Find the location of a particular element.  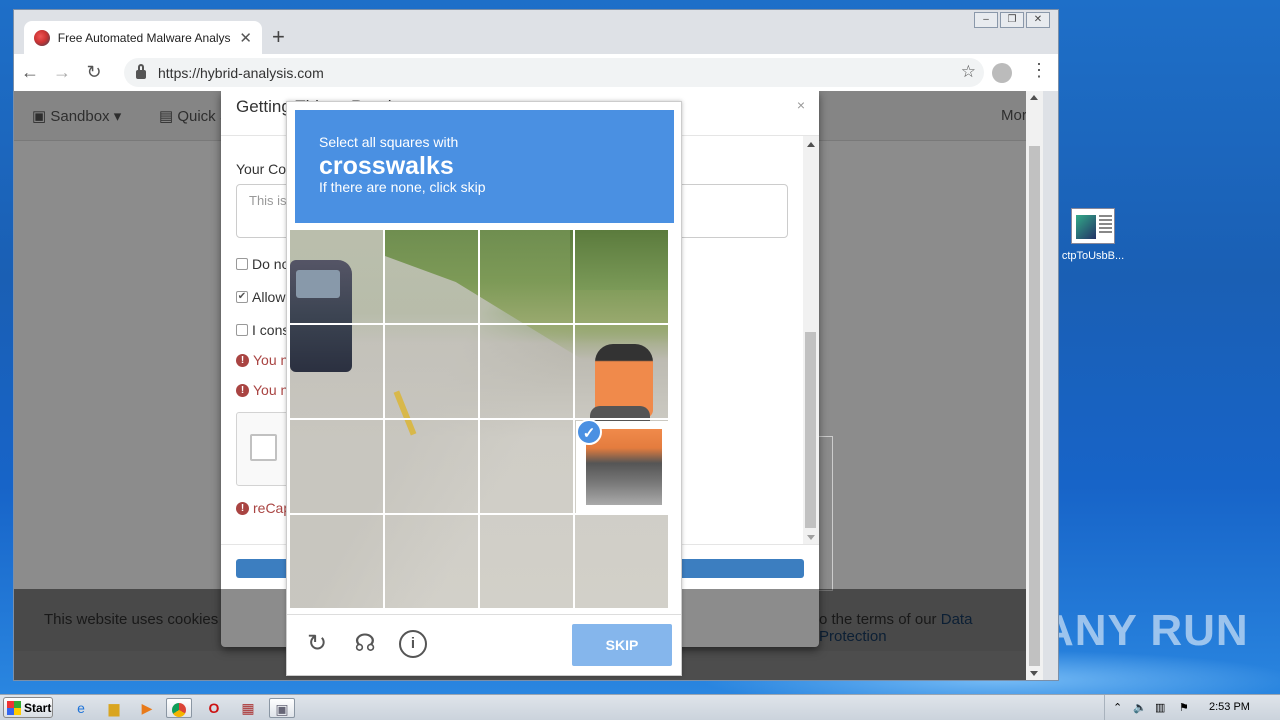

scroll-thumb is located at coordinates (810, 430).